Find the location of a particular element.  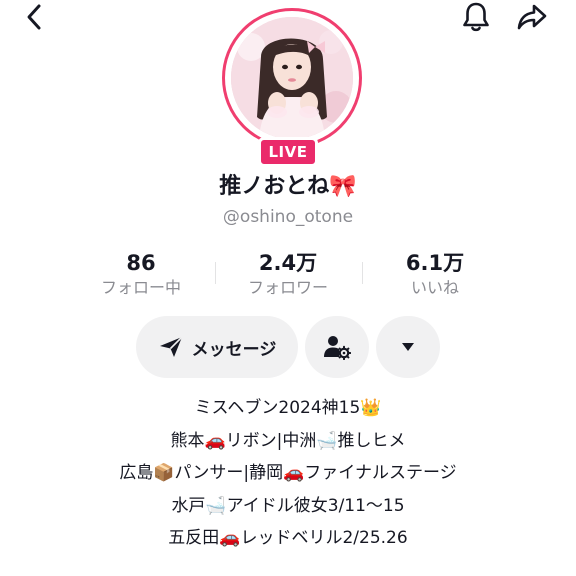

avatar-photo is located at coordinates (292, 78).